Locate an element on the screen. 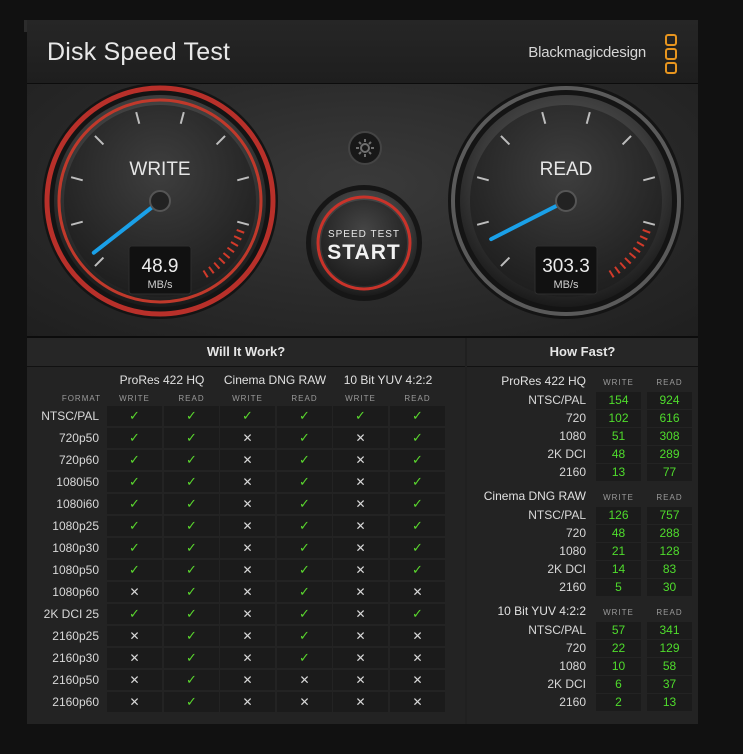  read-fps-value: 13 is located at coordinates (669, 702).